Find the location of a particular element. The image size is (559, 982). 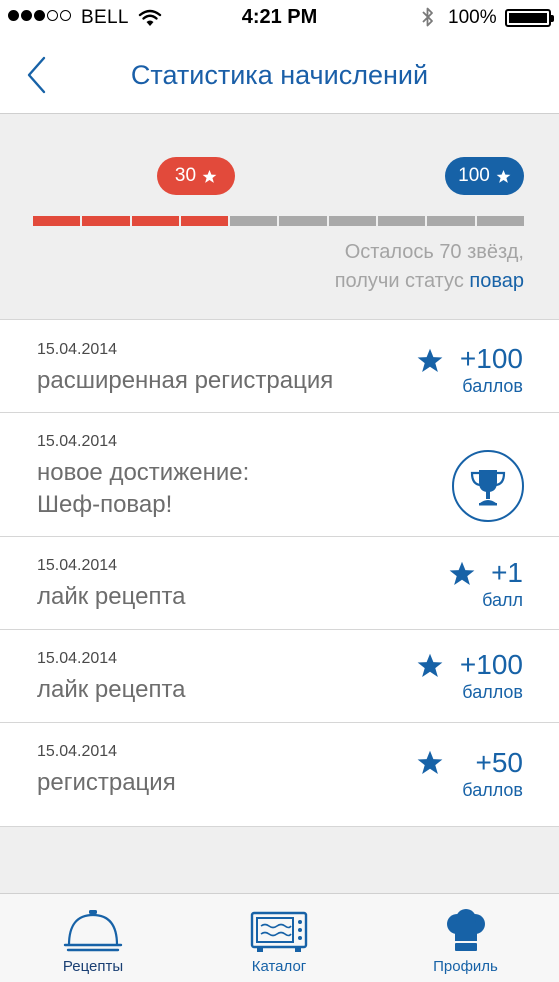

bluetooth-icon is located at coordinates (428, 19).